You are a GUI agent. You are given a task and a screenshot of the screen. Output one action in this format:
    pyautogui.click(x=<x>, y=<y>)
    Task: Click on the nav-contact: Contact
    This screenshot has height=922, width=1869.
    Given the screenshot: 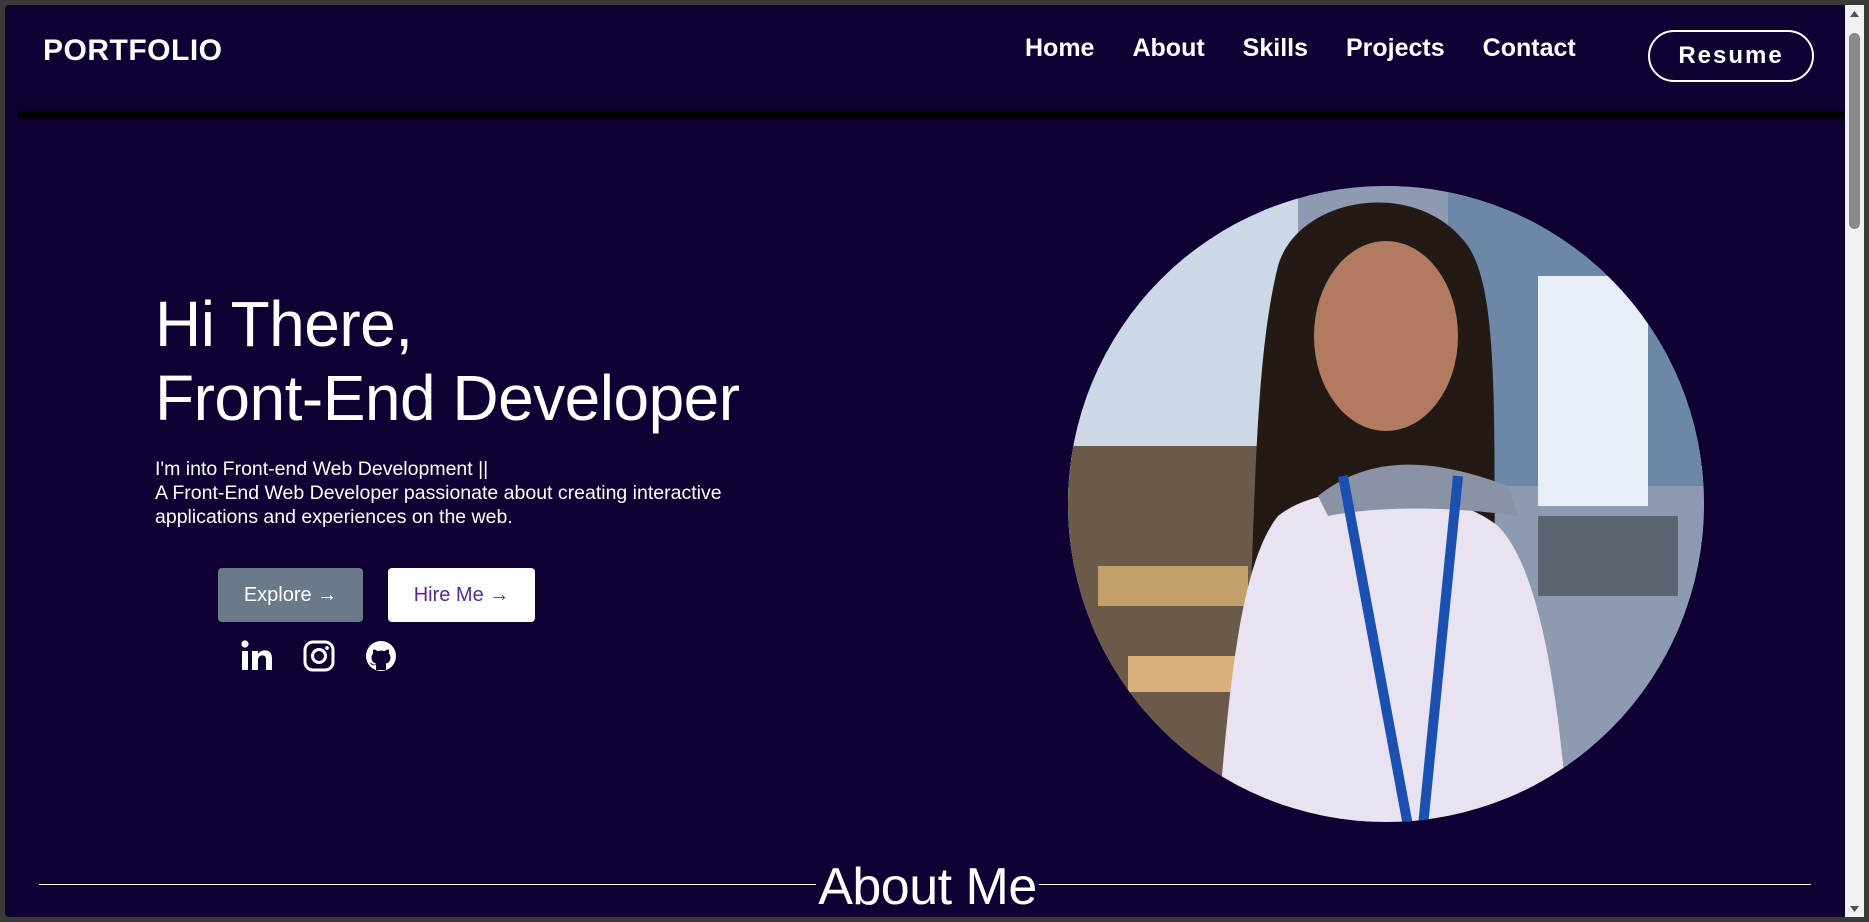 What is the action you would take?
    pyautogui.click(x=1529, y=48)
    